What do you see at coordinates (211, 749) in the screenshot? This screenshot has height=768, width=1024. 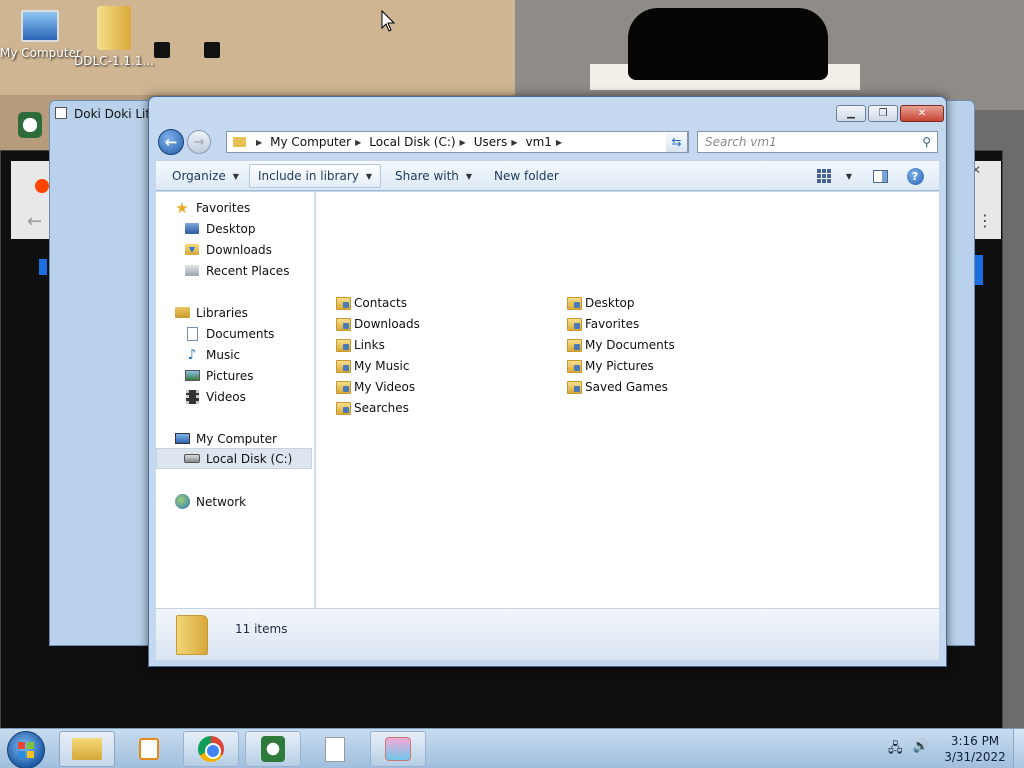 I see `taskbar-chrome` at bounding box center [211, 749].